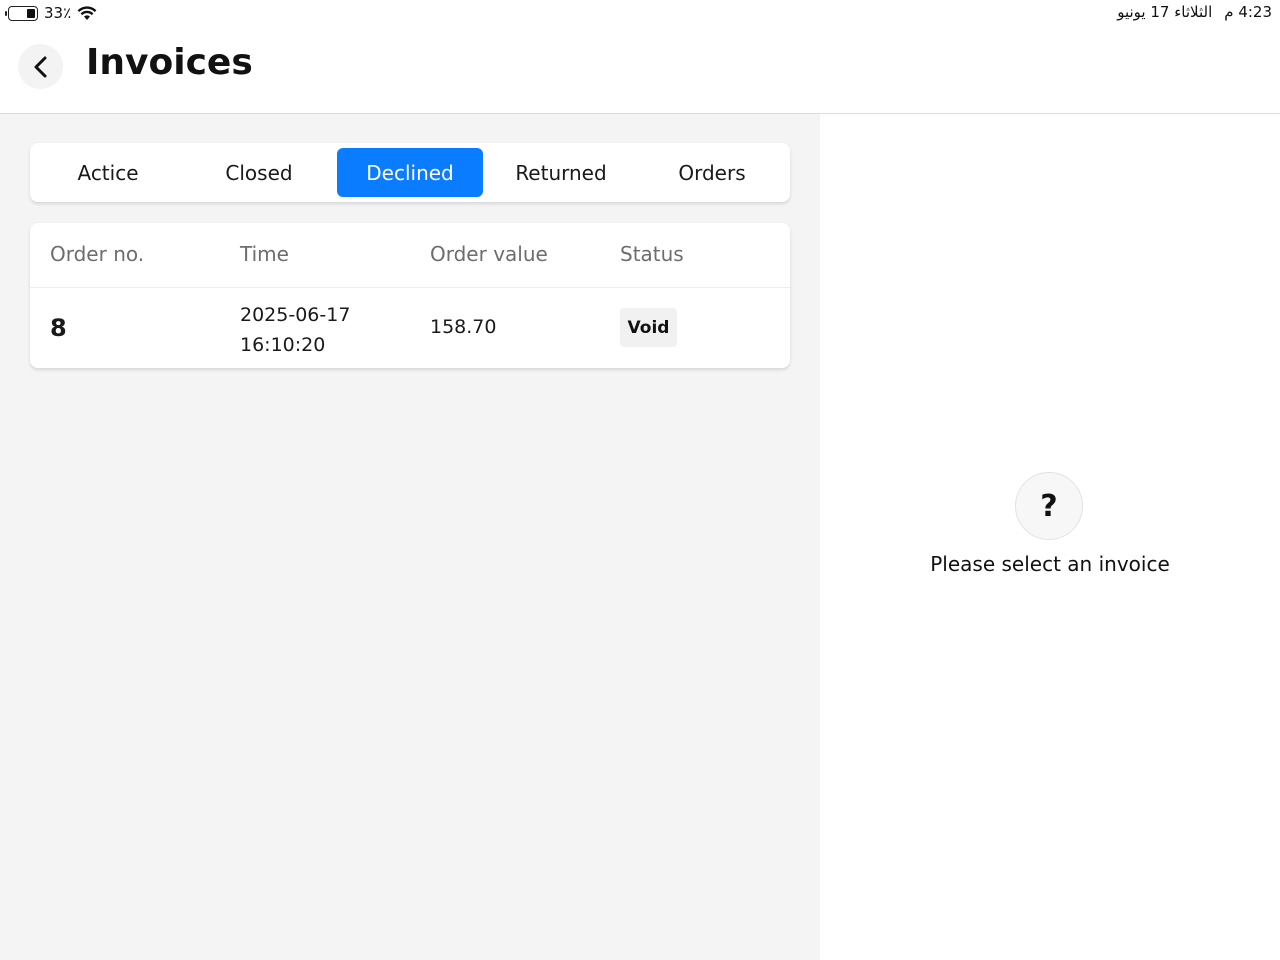 The width and height of the screenshot is (1280, 960). What do you see at coordinates (640, 13) in the screenshot?
I see `status-bar: 33٪ الثلاثاء 17 يونيو 4:23 م` at bounding box center [640, 13].